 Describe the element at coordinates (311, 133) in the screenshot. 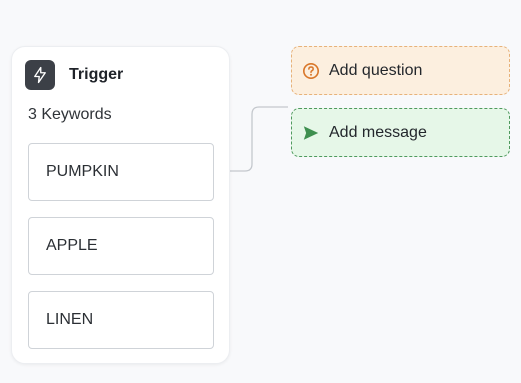

I see `send-icon` at that location.